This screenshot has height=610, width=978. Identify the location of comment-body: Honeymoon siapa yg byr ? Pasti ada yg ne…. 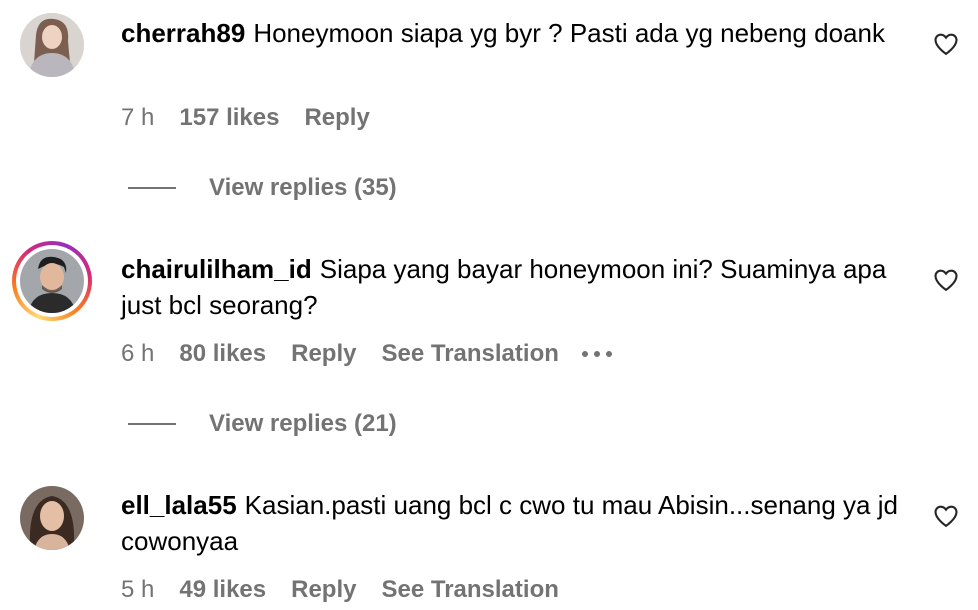
(569, 33).